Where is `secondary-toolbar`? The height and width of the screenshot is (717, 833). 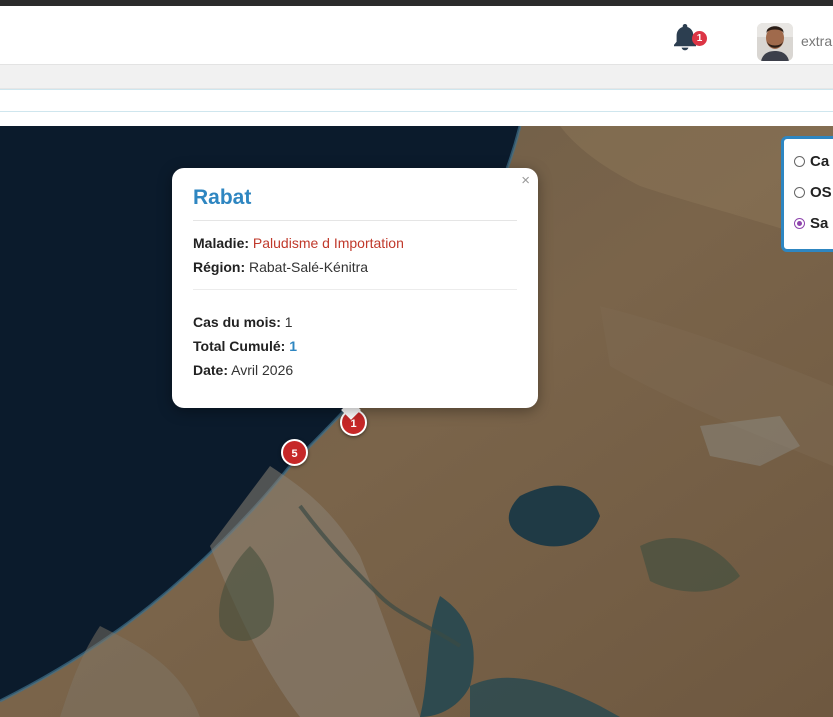
secondary-toolbar is located at coordinates (416, 77).